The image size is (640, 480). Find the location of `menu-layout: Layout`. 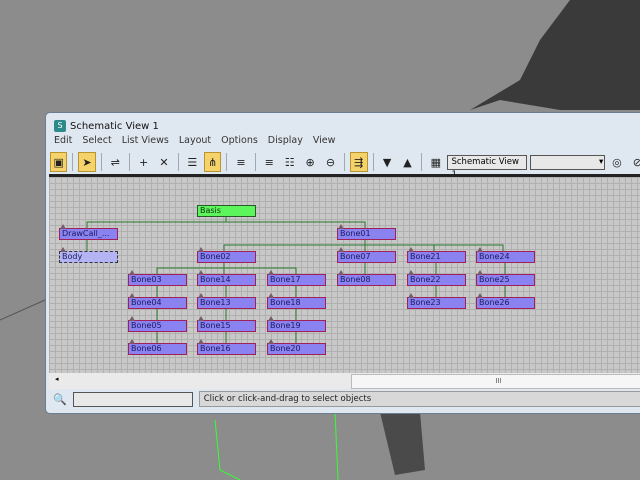

menu-layout: Layout is located at coordinates (195, 140).